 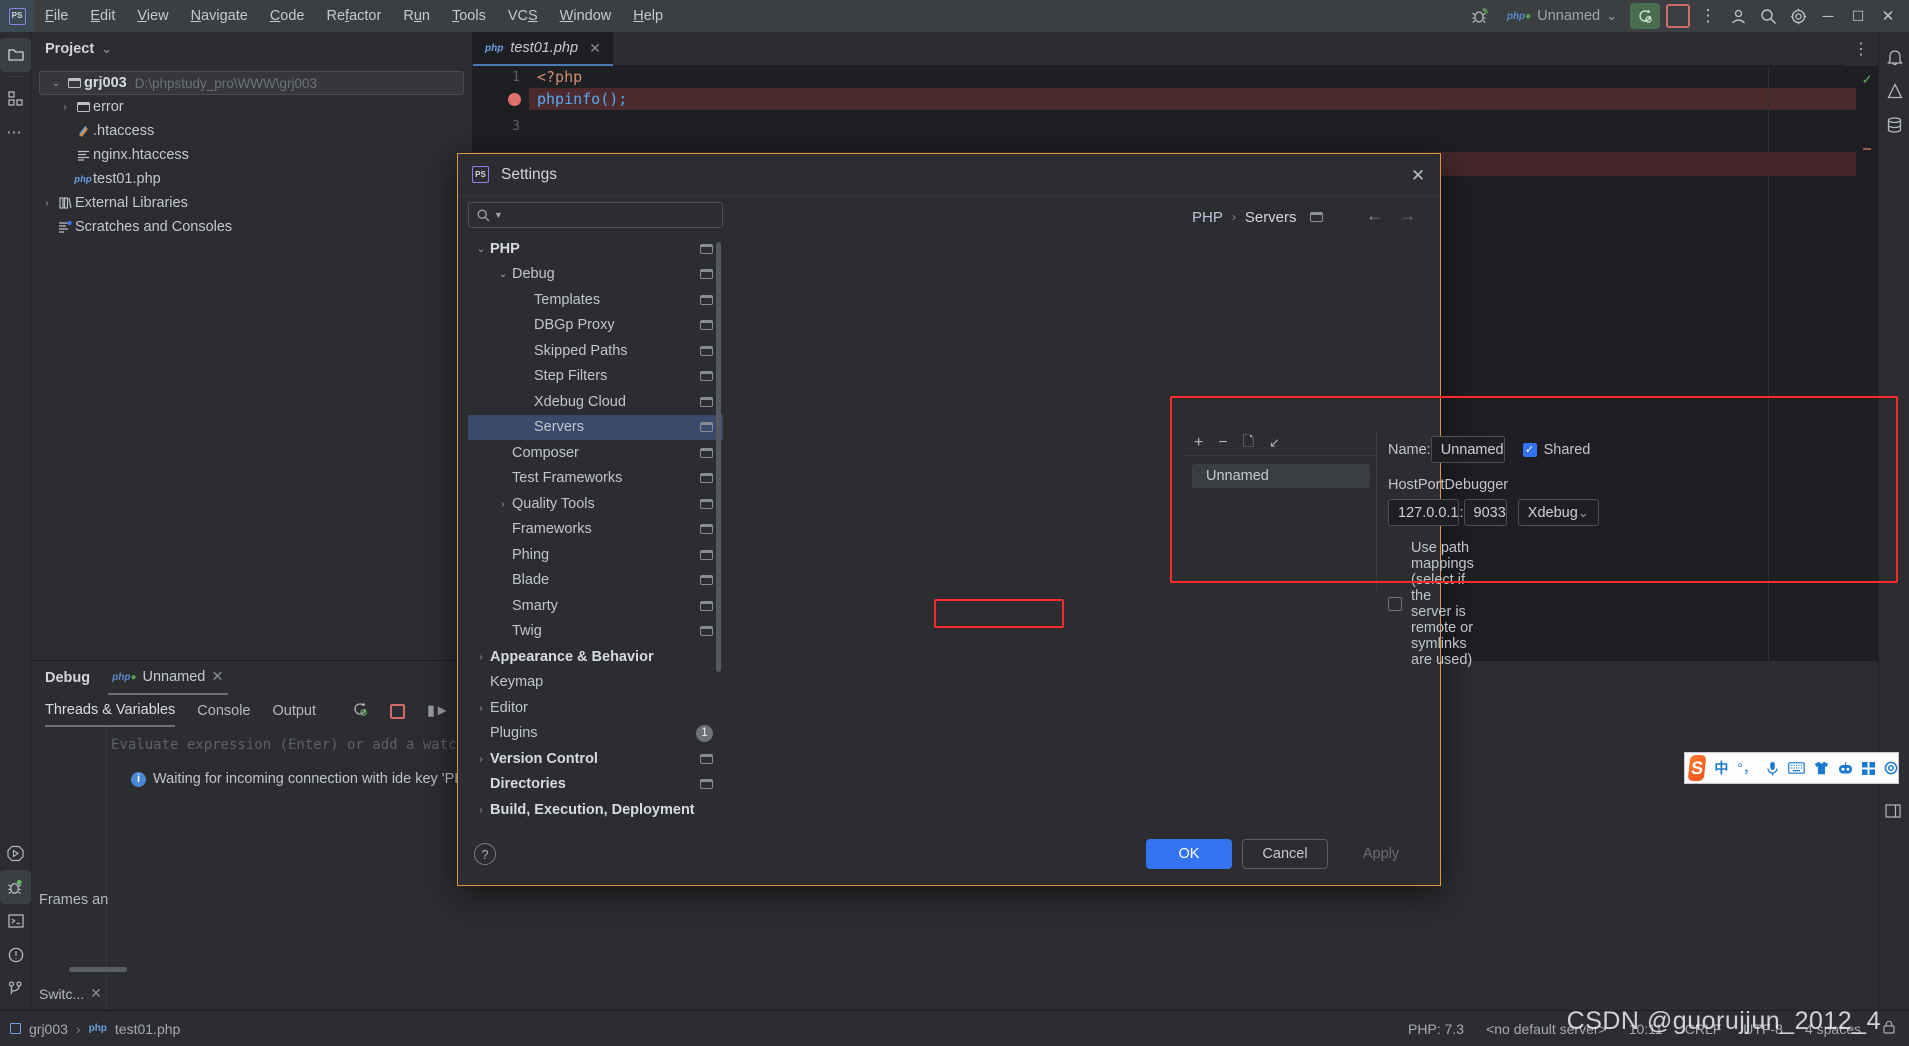 What do you see at coordinates (48, 1029) in the screenshot?
I see `breadcrumb-project: grj003` at bounding box center [48, 1029].